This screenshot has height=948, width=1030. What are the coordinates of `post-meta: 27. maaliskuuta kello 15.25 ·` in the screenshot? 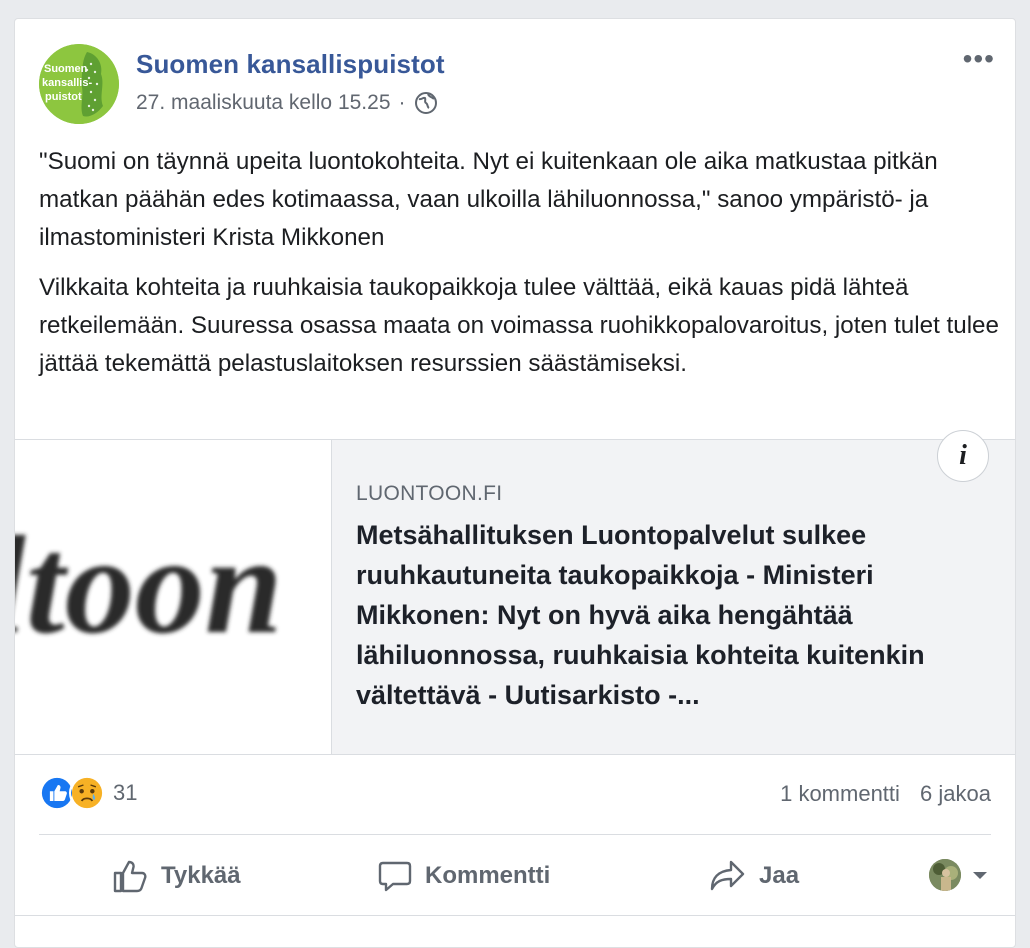 It's located at (287, 103).